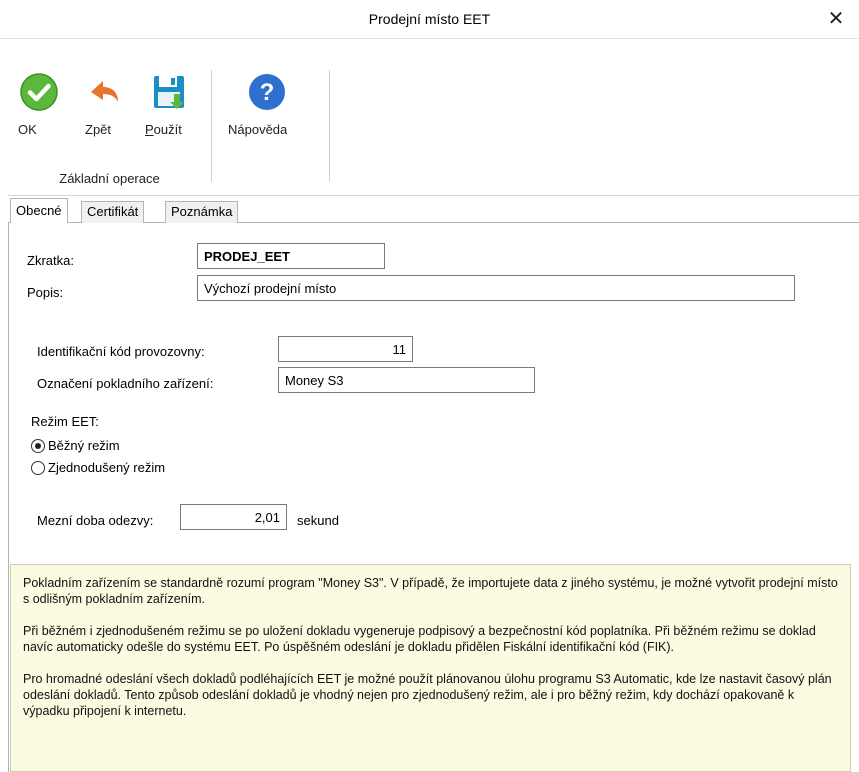  Describe the element at coordinates (233, 517) in the screenshot. I see `doba-input` at that location.